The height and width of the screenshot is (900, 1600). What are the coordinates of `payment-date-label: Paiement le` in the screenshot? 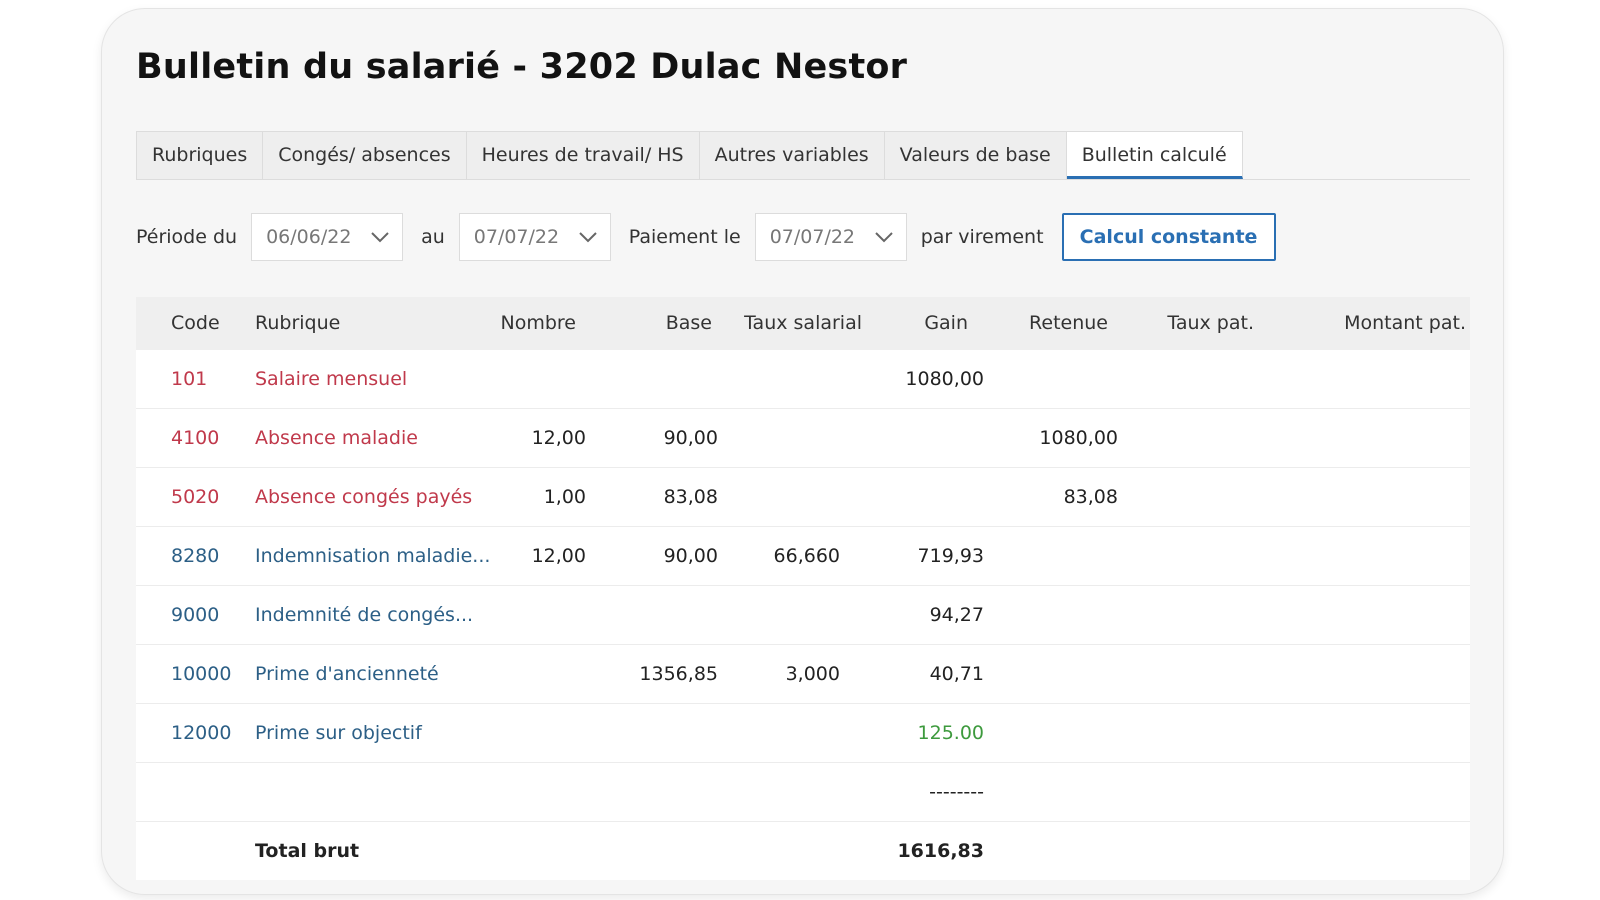 It's located at (684, 237).